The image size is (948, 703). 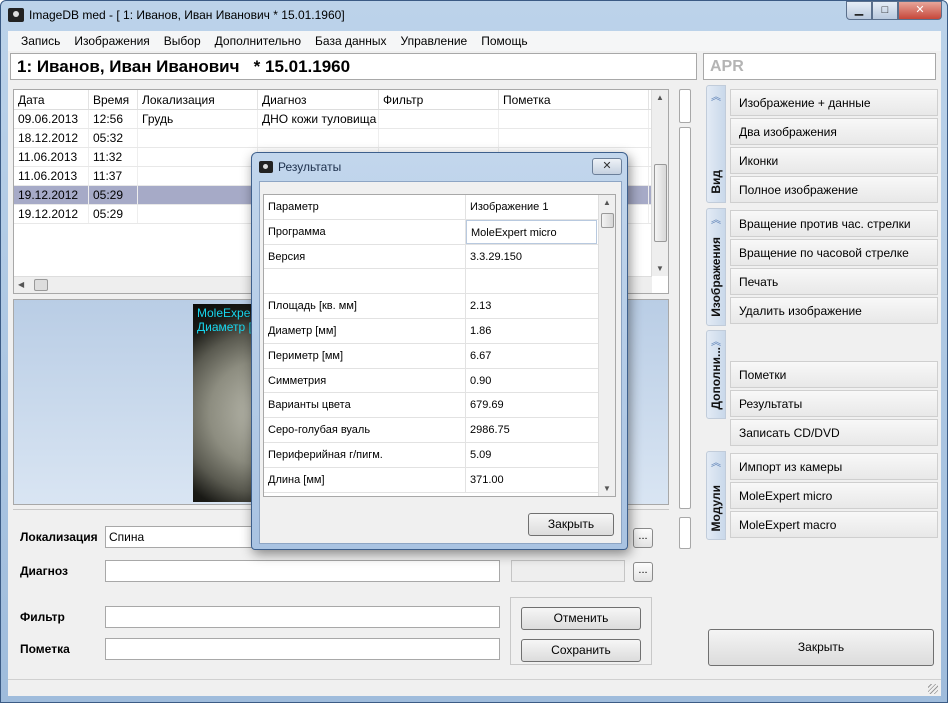 I want to click on table-row: 09.06.2013 12:56 Грудь ДНО кожи туловища, so click(x=341, y=119).